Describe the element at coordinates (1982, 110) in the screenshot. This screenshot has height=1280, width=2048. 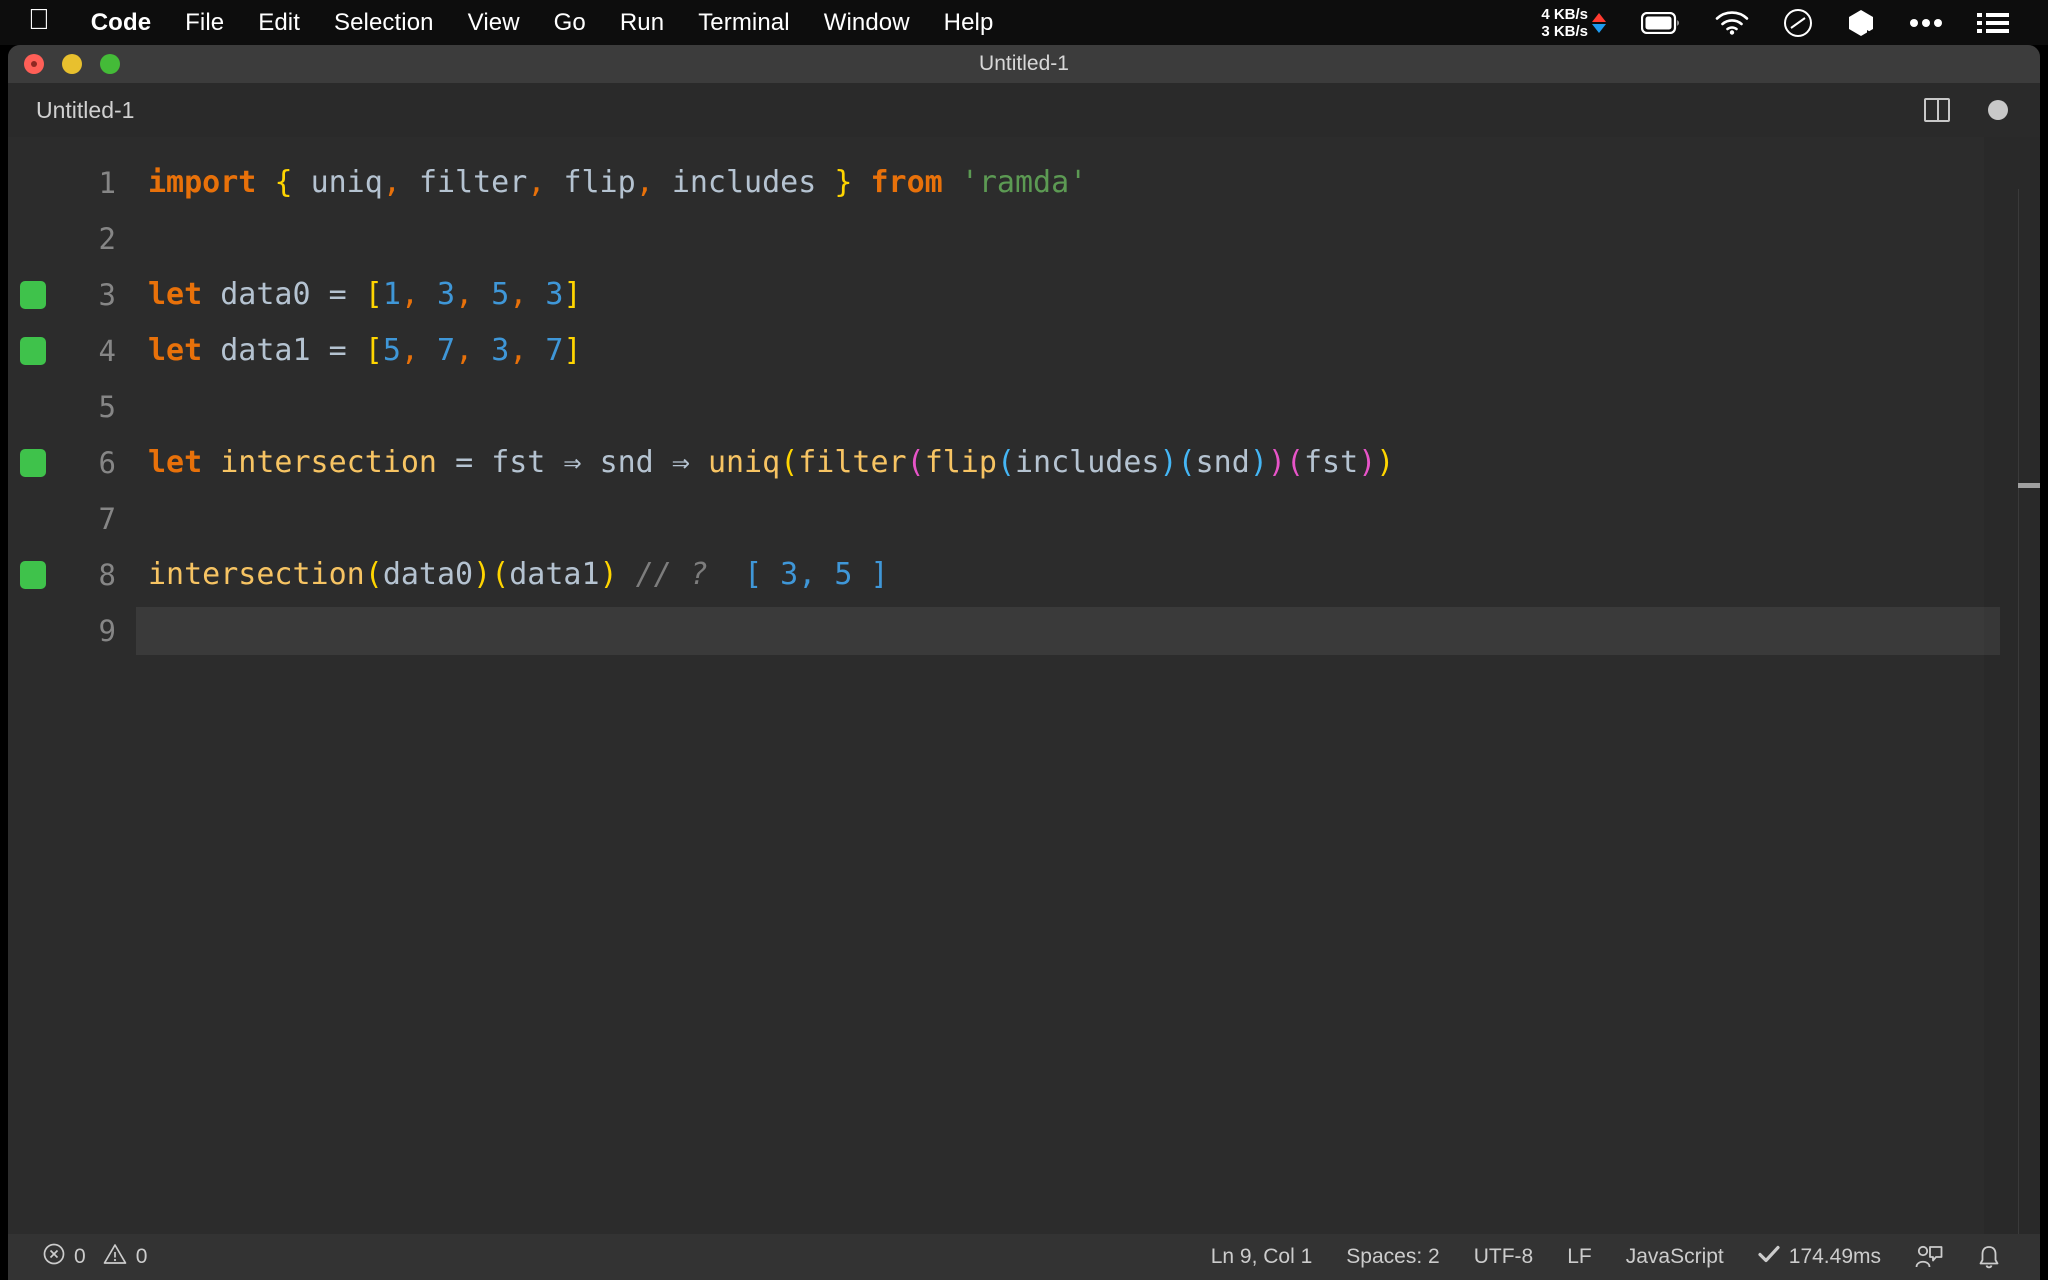
I see `editor-actions` at that location.